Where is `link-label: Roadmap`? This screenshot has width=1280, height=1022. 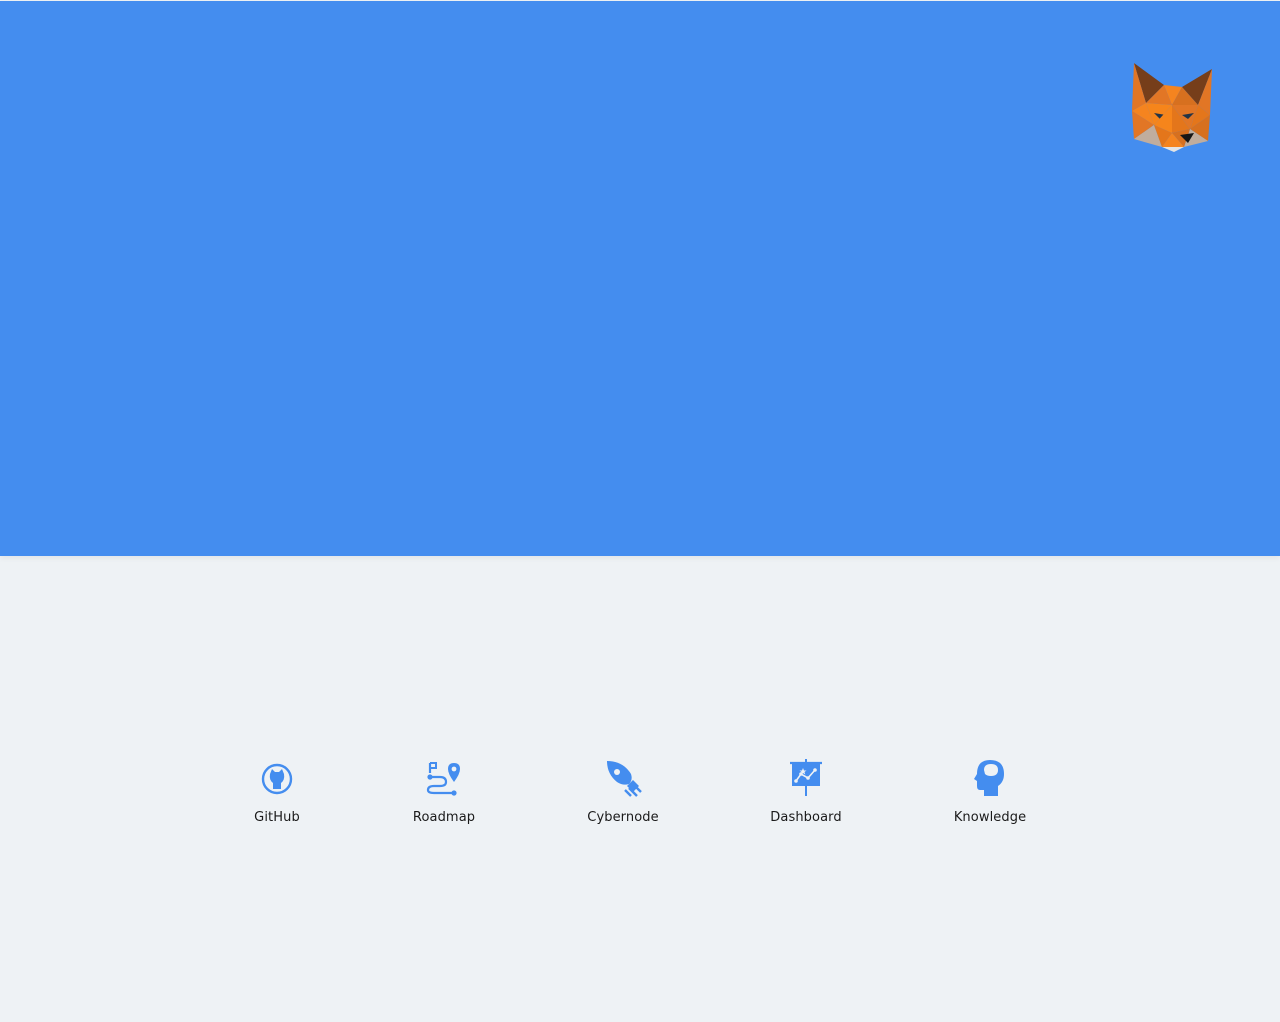 link-label: Roadmap is located at coordinates (444, 817).